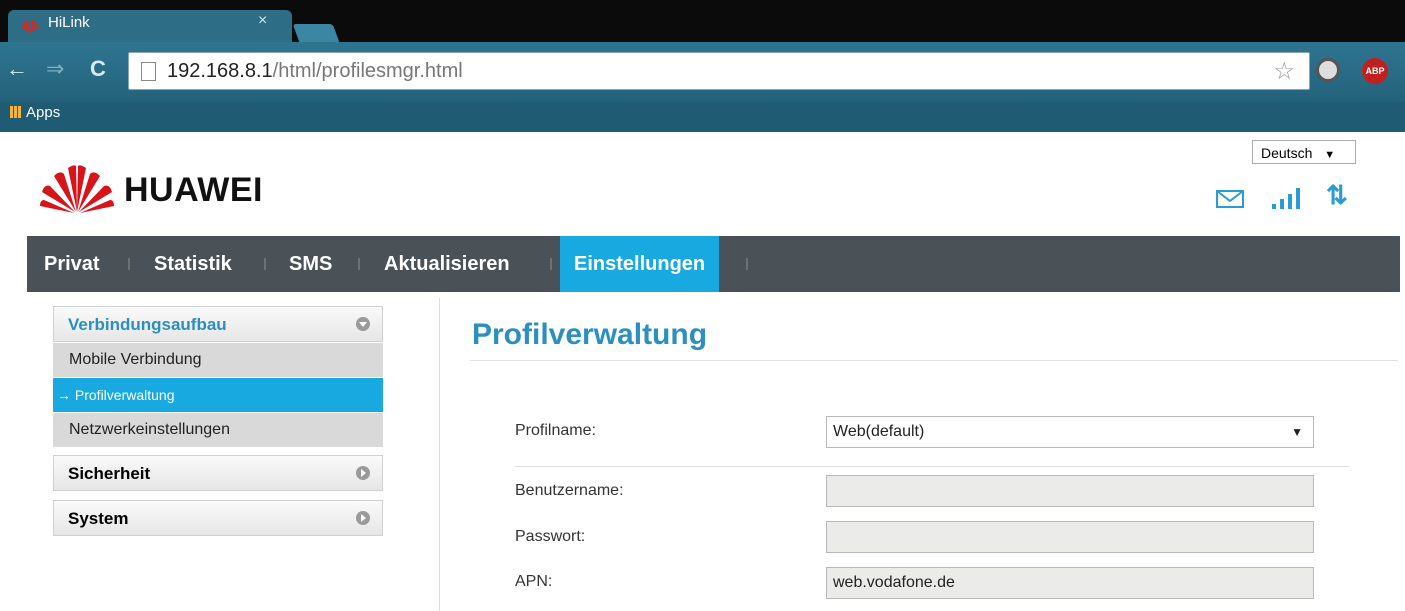  What do you see at coordinates (1284, 71) in the screenshot?
I see `bookmark-star-icon: ☆` at bounding box center [1284, 71].